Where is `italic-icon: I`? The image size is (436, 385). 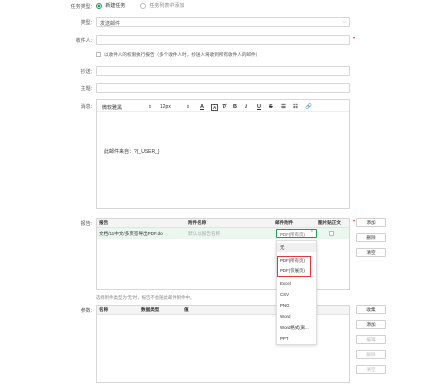 italic-icon: I is located at coordinates (246, 107).